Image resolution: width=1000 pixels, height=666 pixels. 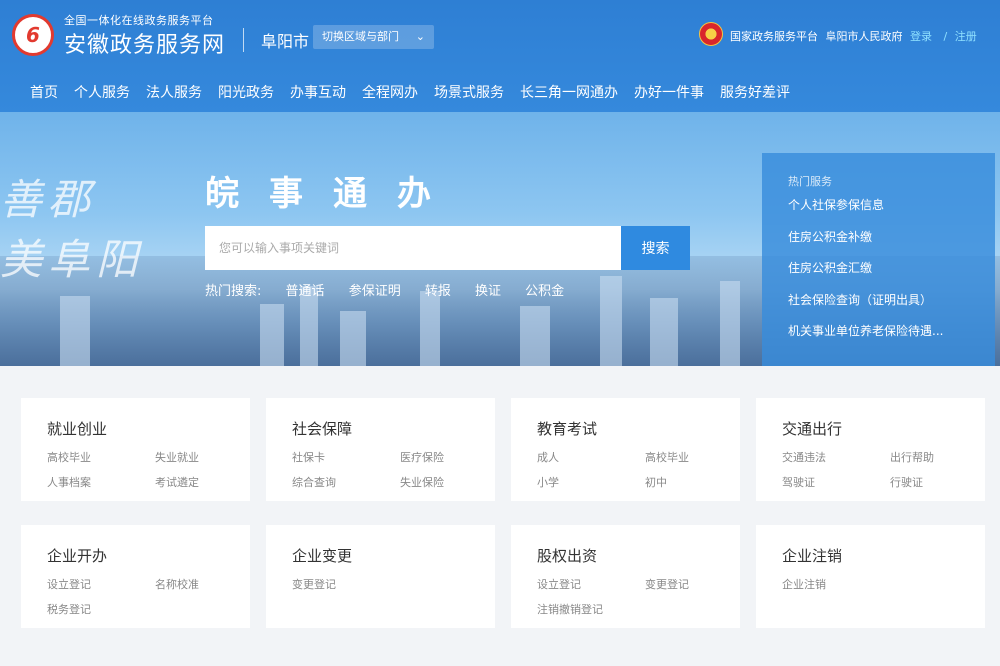 What do you see at coordinates (139, 20) in the screenshot?
I see `logo-subtitle: 全国一体化在线政务服务平台` at bounding box center [139, 20].